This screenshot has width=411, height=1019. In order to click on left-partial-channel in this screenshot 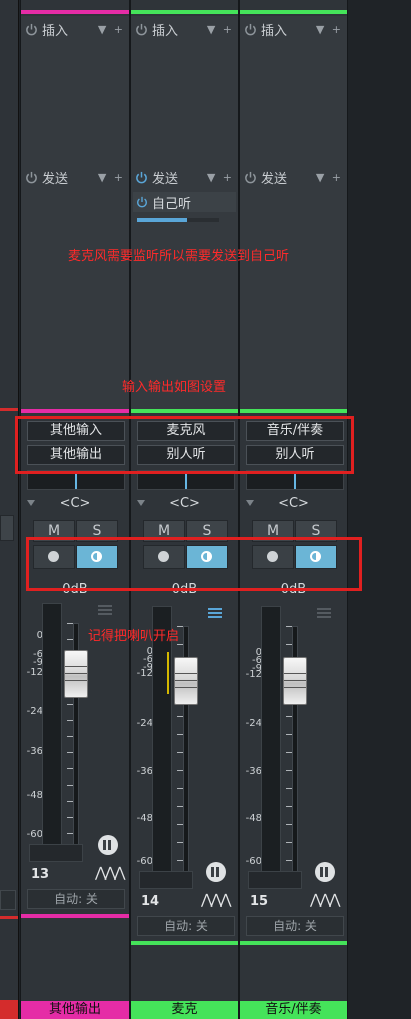, I will do `click(9, 509)`.